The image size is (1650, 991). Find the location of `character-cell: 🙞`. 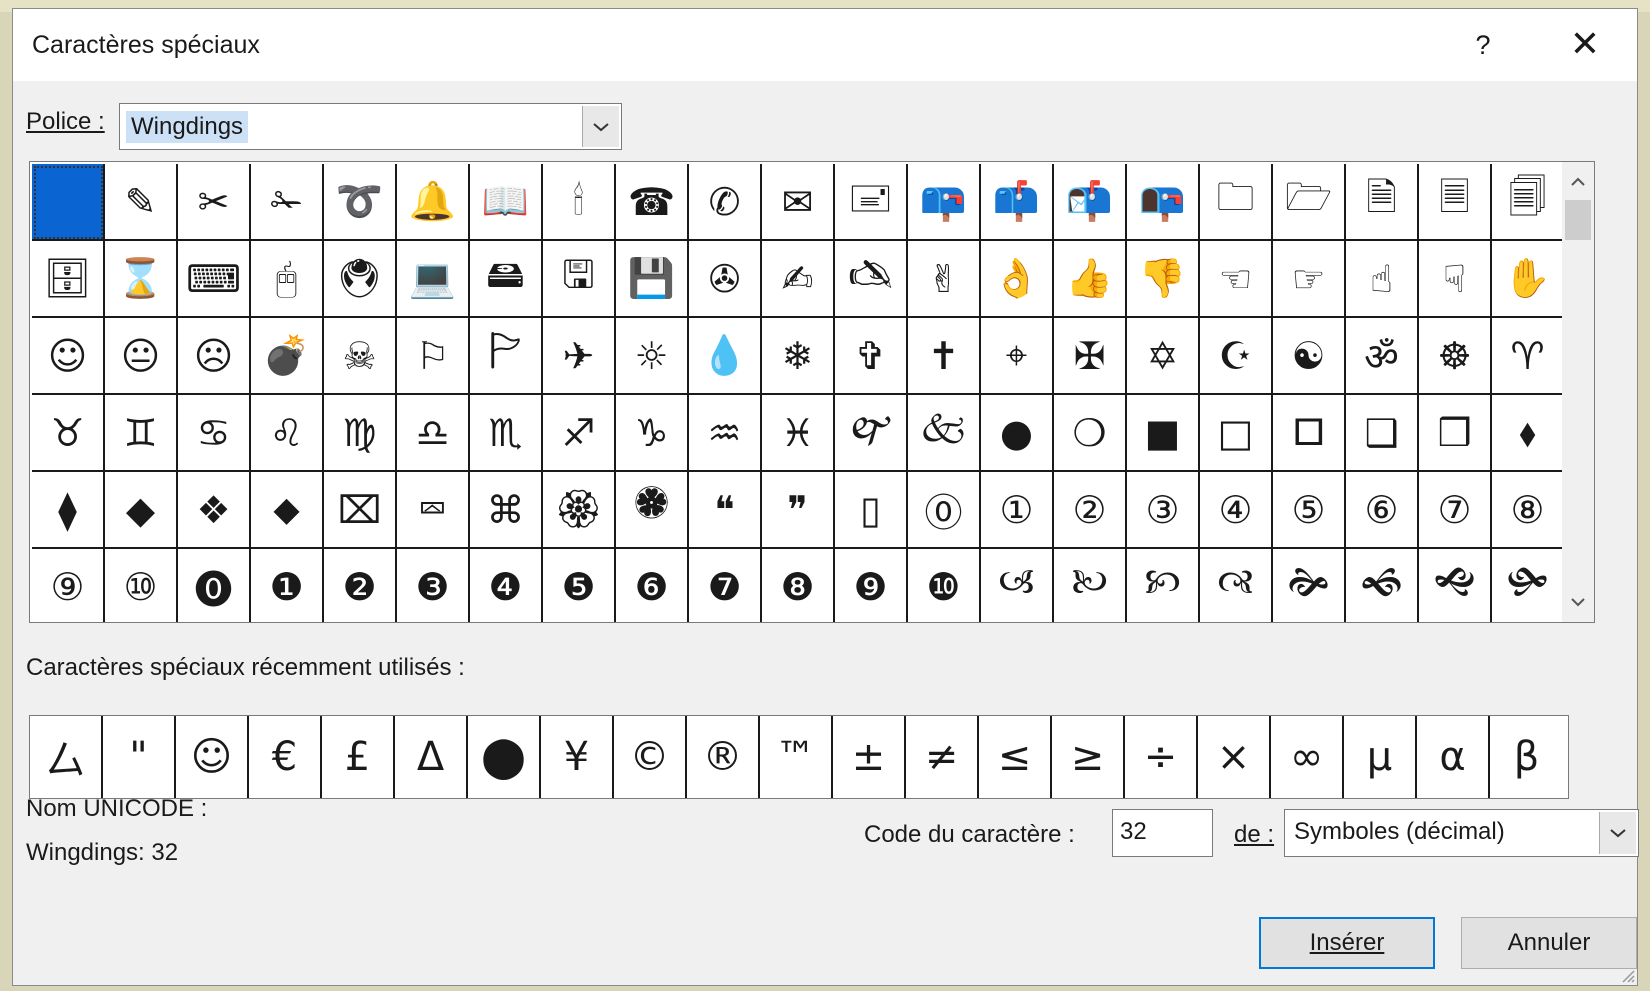

character-cell: 🙞 is located at coordinates (1309, 585).